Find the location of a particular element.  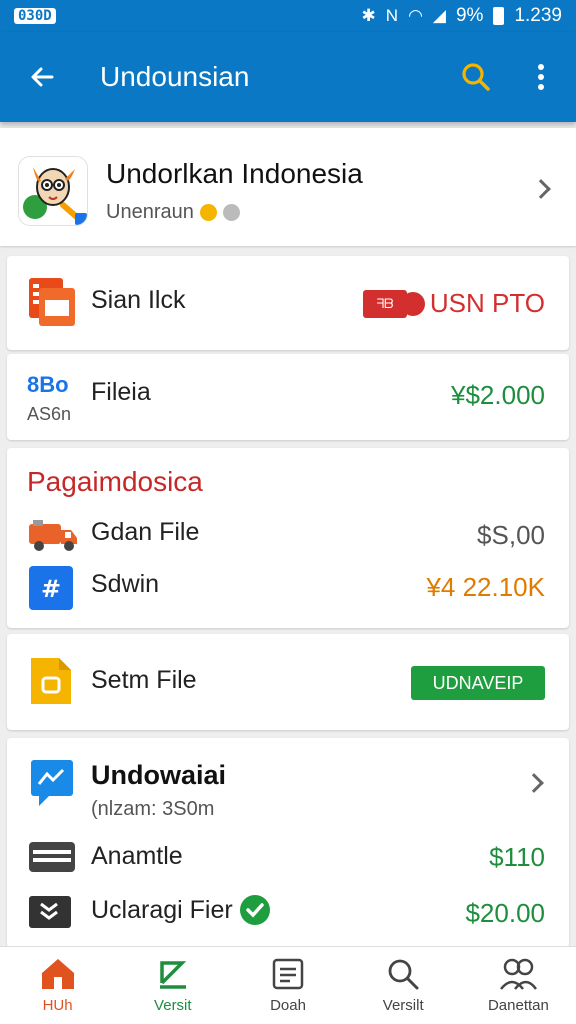

slides-icon is located at coordinates (52, 302).